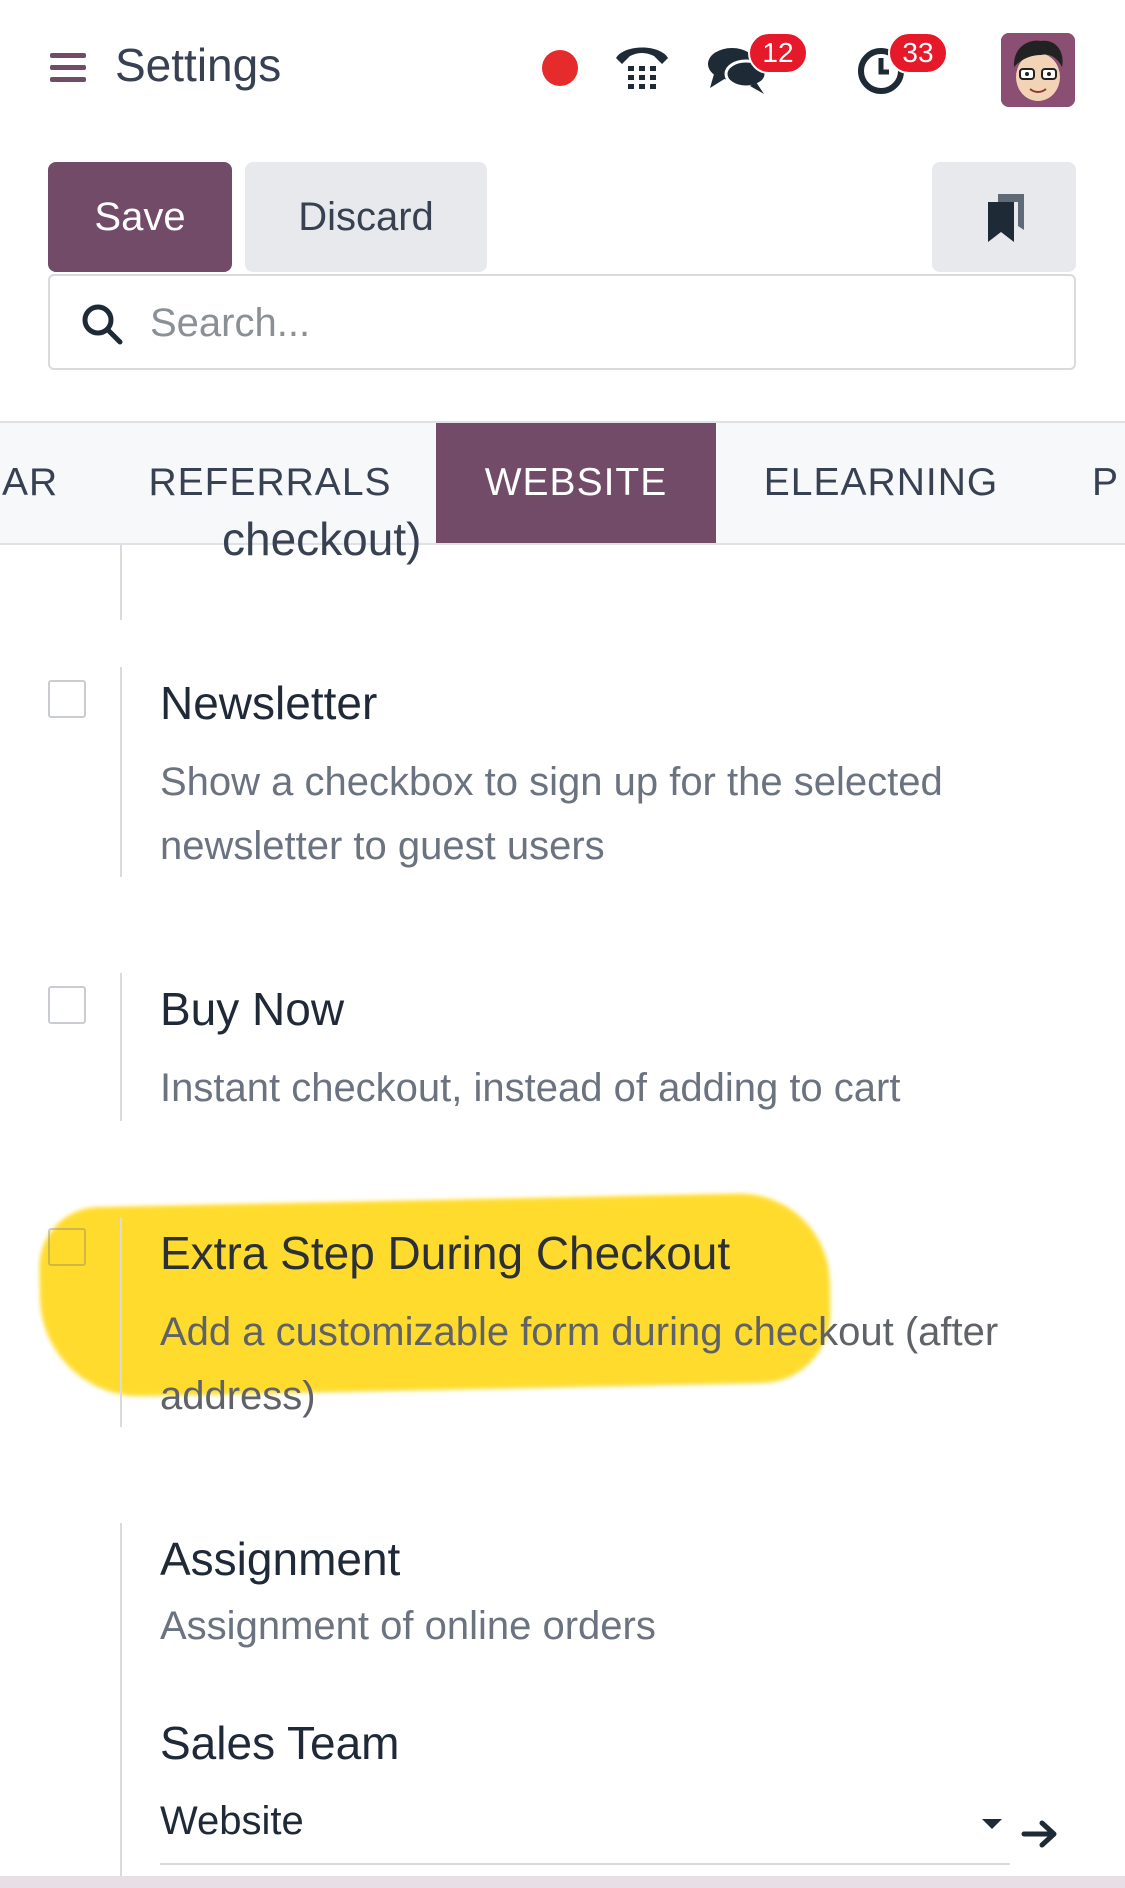 This screenshot has width=1125, height=1888. I want to click on assignment-description: Assignment of online orders, so click(408, 1626).